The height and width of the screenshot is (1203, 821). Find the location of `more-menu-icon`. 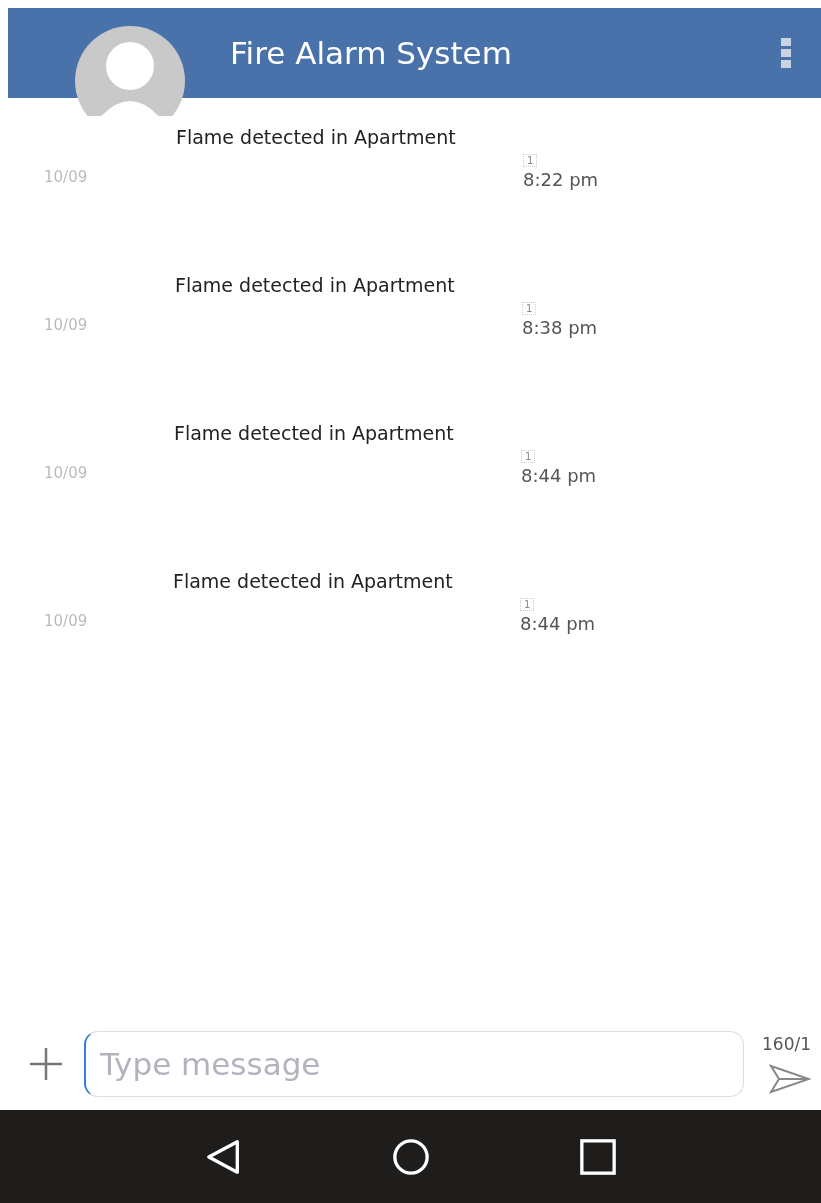

more-menu-icon is located at coordinates (786, 53).